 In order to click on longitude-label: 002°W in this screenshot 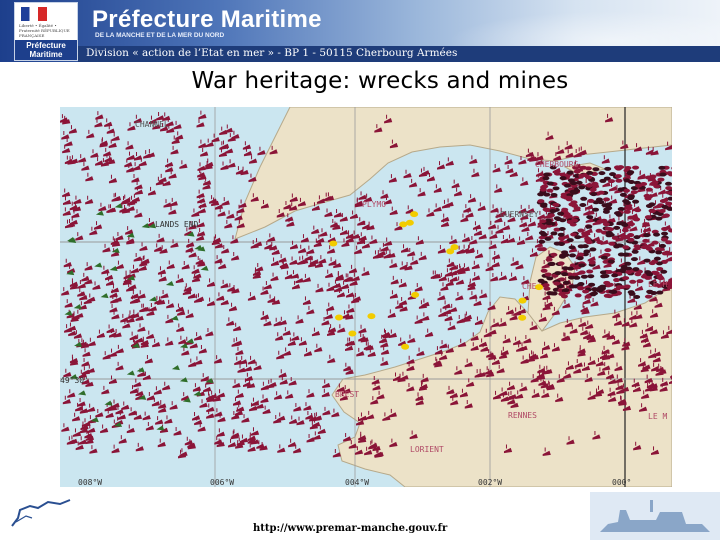, I will do `click(490, 482)`.